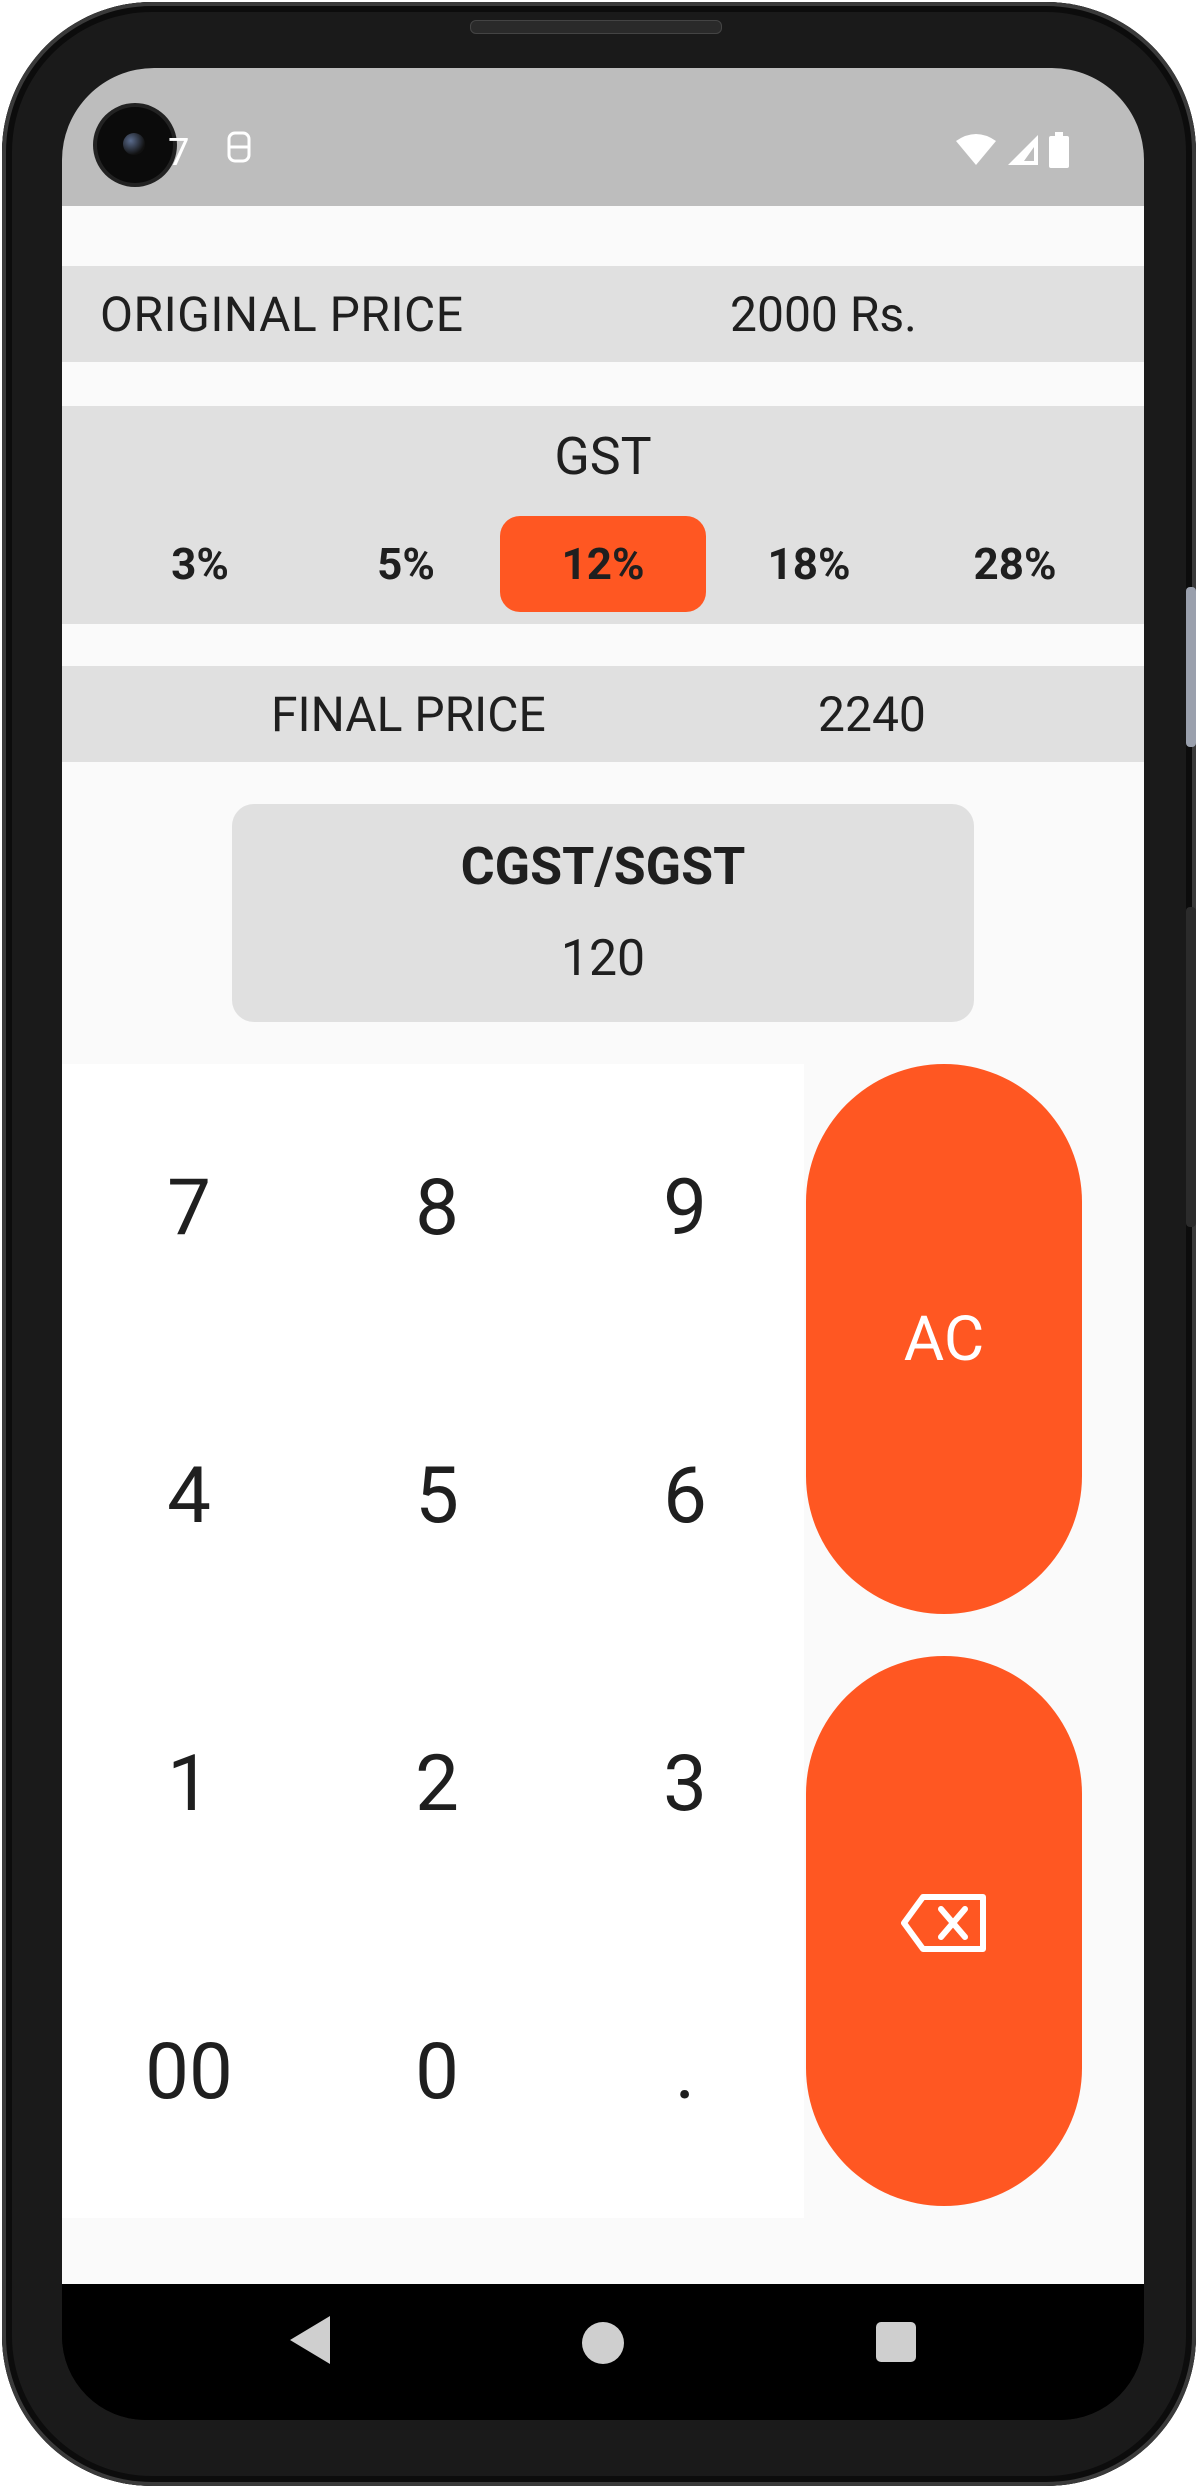 The height and width of the screenshot is (2491, 1204). I want to click on status-icons, so click(1012, 152).